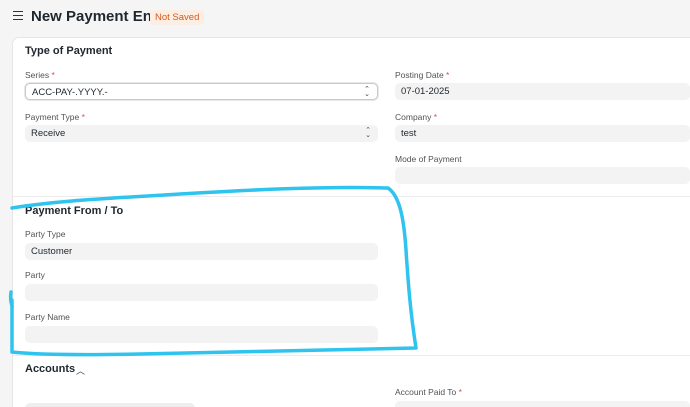 The width and height of the screenshot is (690, 407). I want to click on company-label: Company *, so click(416, 117).